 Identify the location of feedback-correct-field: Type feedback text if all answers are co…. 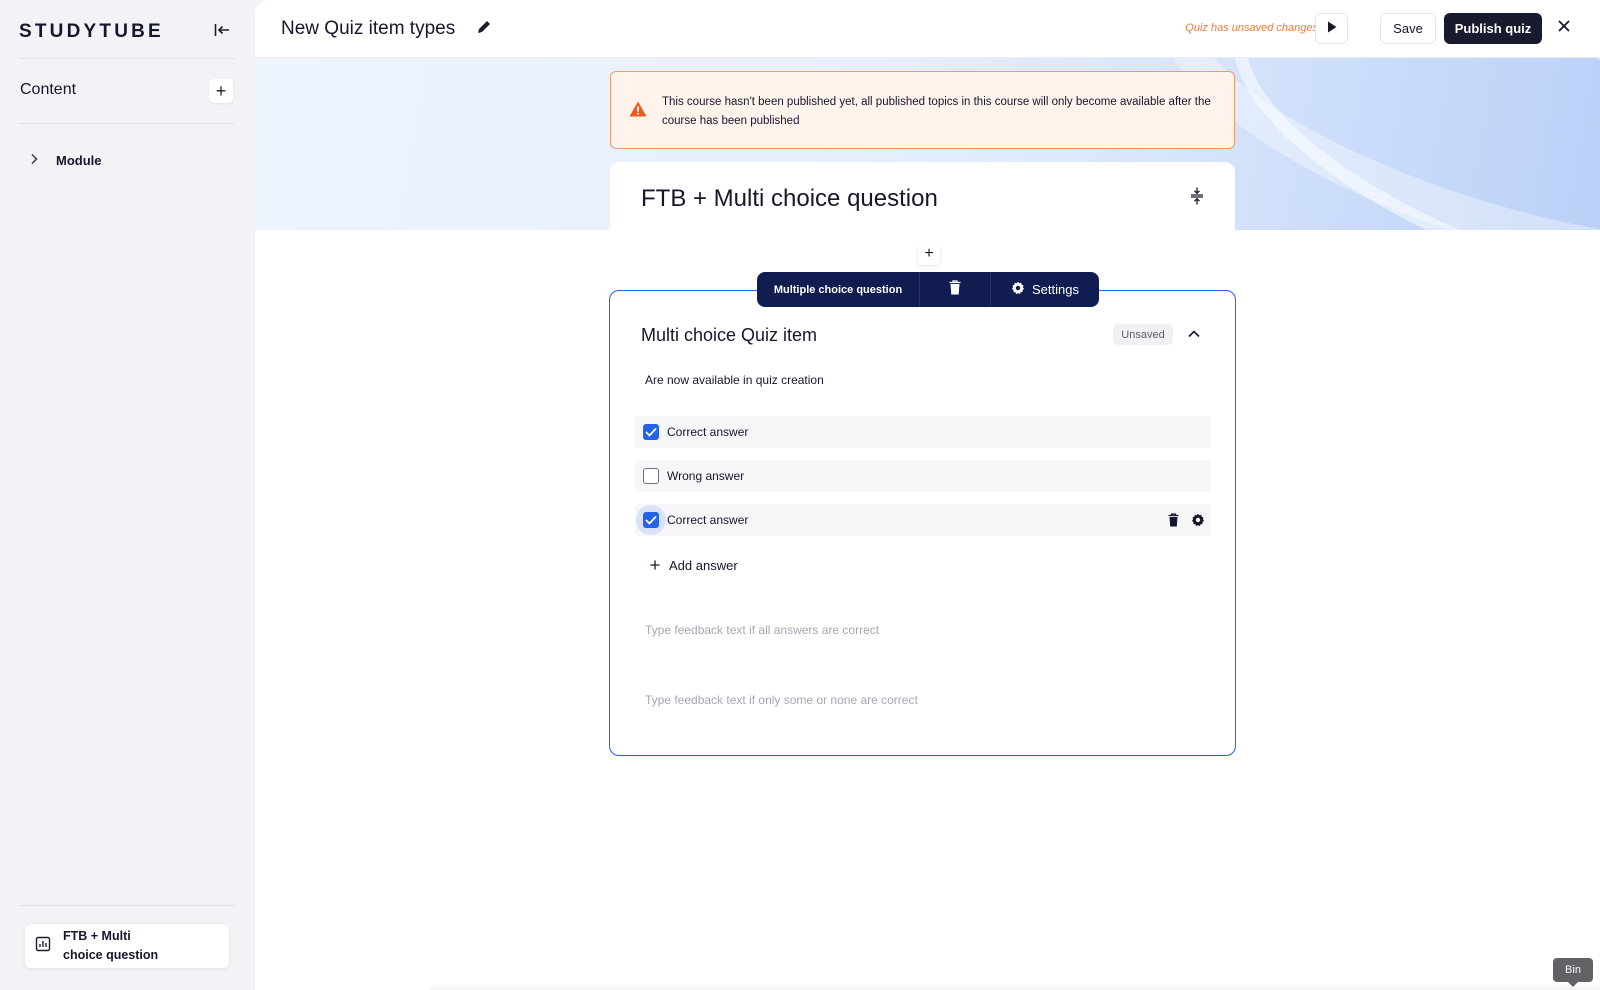
(762, 630).